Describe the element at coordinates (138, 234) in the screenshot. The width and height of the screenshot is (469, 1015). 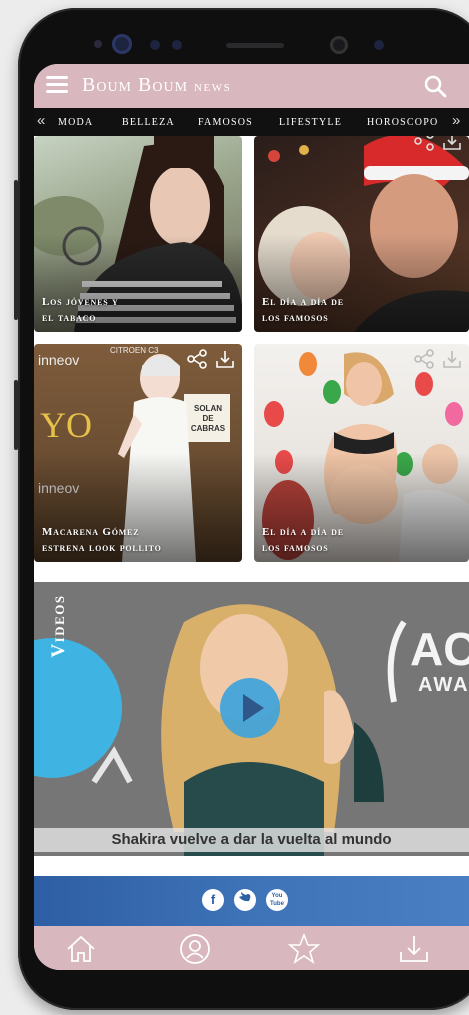
I see `article-card-tabaco: Los jóvenes y el tabaco` at that location.